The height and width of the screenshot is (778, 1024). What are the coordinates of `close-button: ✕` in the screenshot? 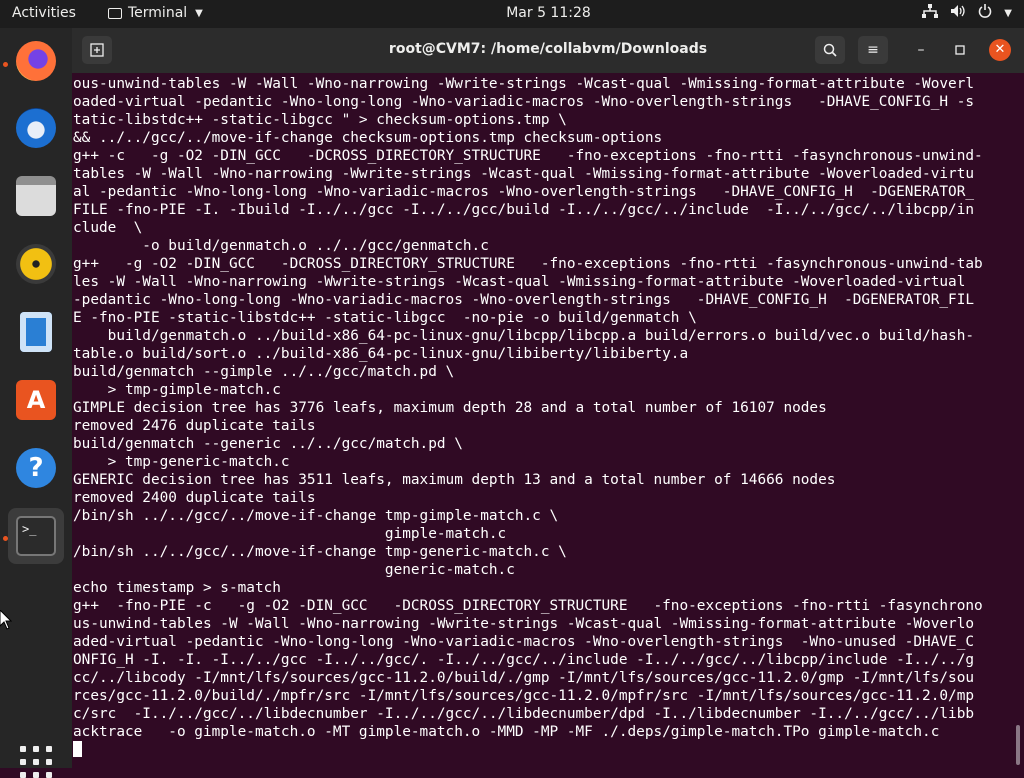 It's located at (1000, 50).